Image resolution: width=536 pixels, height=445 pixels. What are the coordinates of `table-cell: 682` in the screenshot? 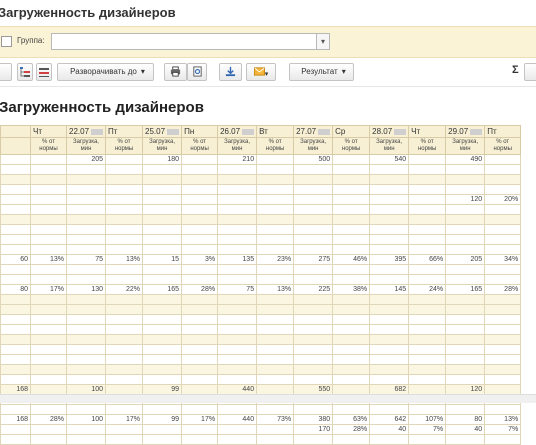 It's located at (389, 389).